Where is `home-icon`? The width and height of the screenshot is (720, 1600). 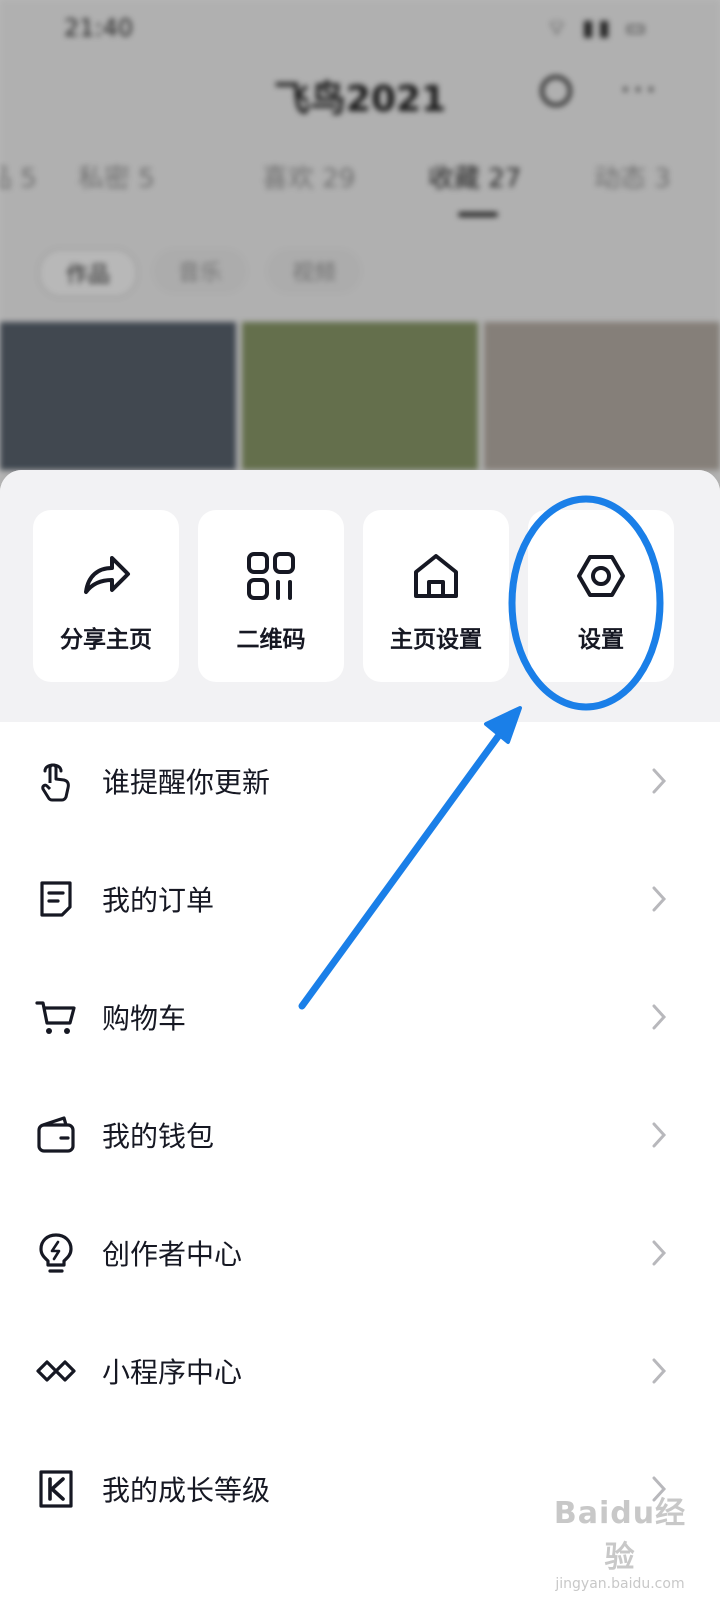 home-icon is located at coordinates (436, 576).